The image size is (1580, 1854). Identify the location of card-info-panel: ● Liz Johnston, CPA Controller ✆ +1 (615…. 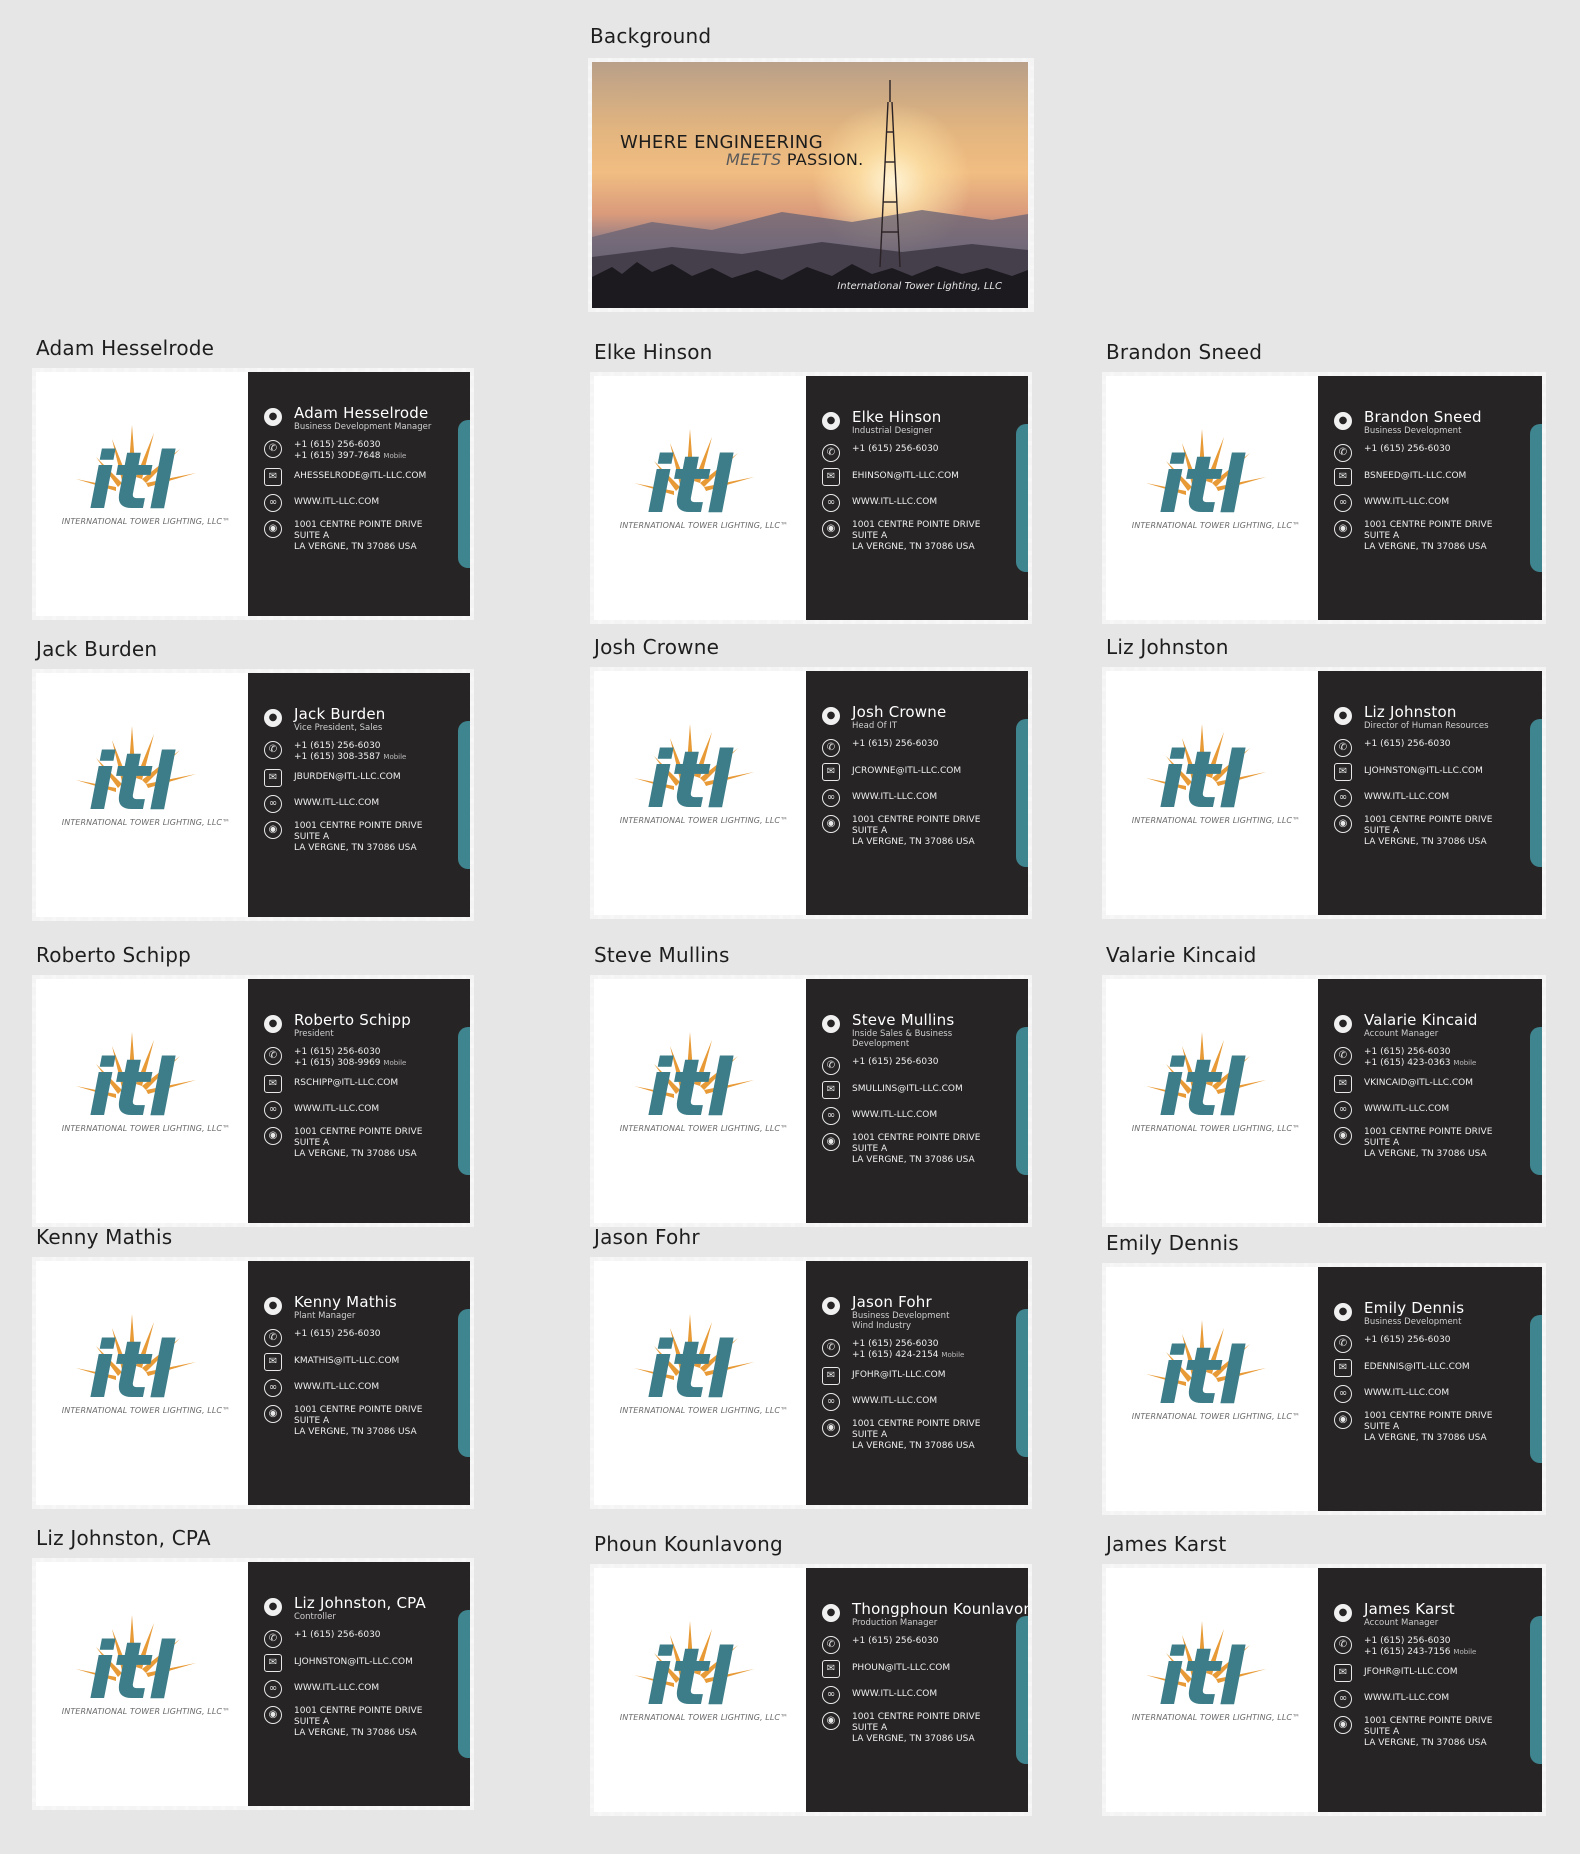
(359, 1684).